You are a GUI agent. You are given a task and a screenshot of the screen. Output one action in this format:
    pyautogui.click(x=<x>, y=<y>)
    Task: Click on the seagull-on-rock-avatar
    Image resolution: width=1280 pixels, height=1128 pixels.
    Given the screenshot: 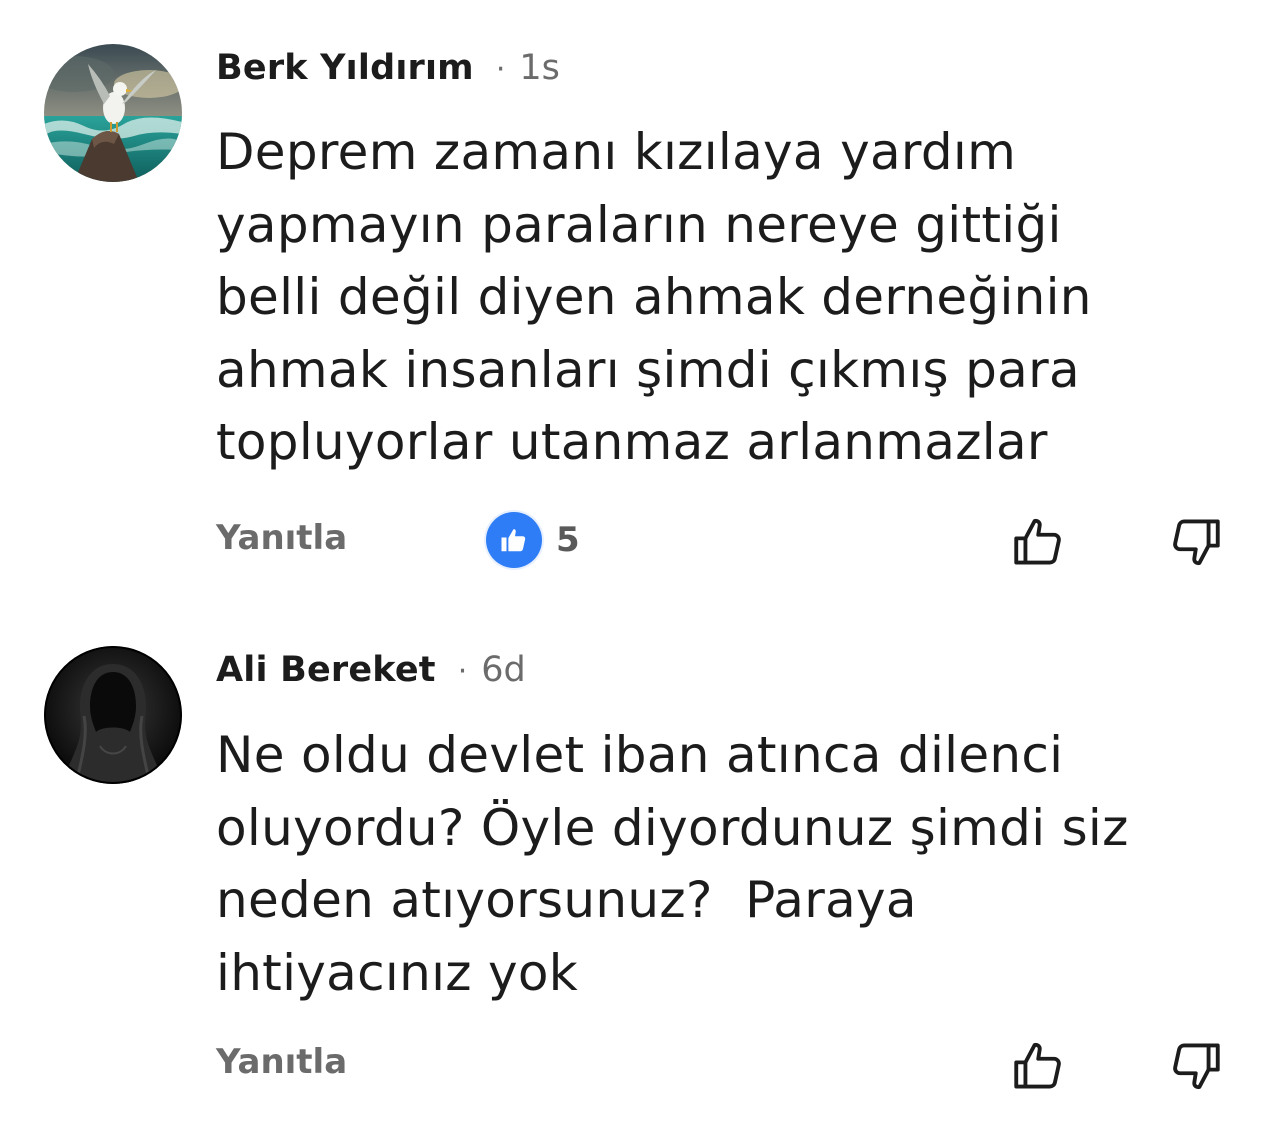 What is the action you would take?
    pyautogui.click(x=113, y=113)
    